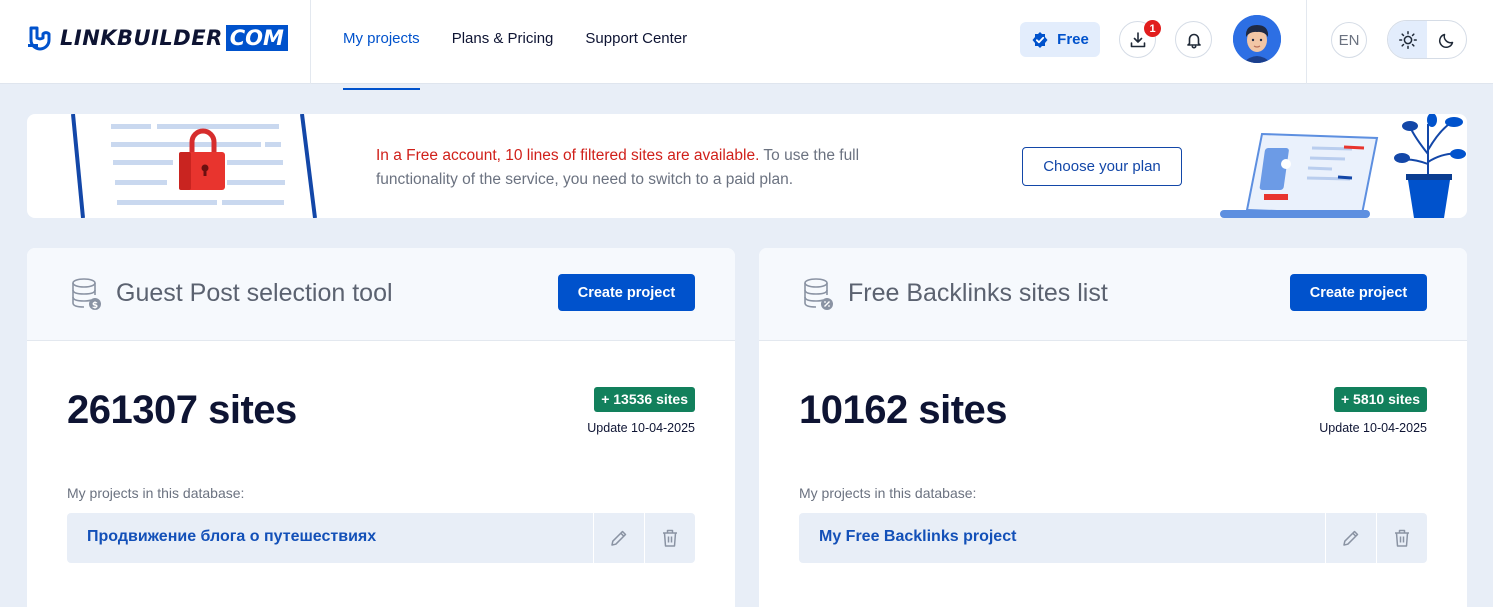 This screenshot has height=607, width=1493. I want to click on laptop-plant-illustration, so click(1343, 166).